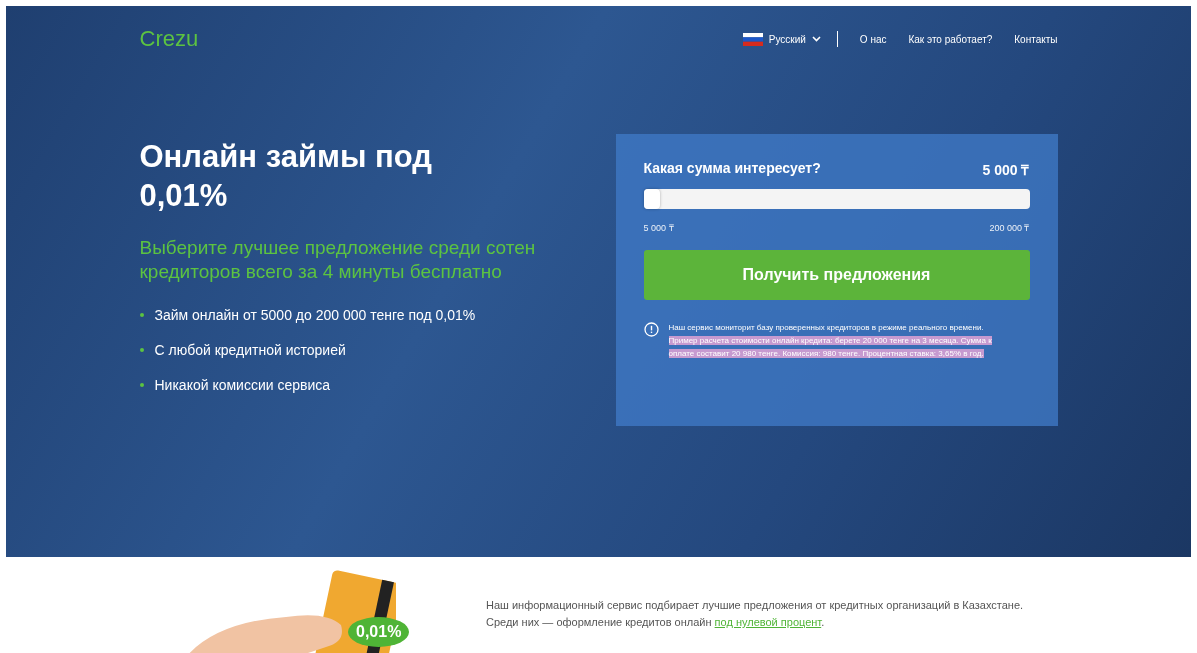  I want to click on feature-text: С любой кредитной историей, so click(250, 349).